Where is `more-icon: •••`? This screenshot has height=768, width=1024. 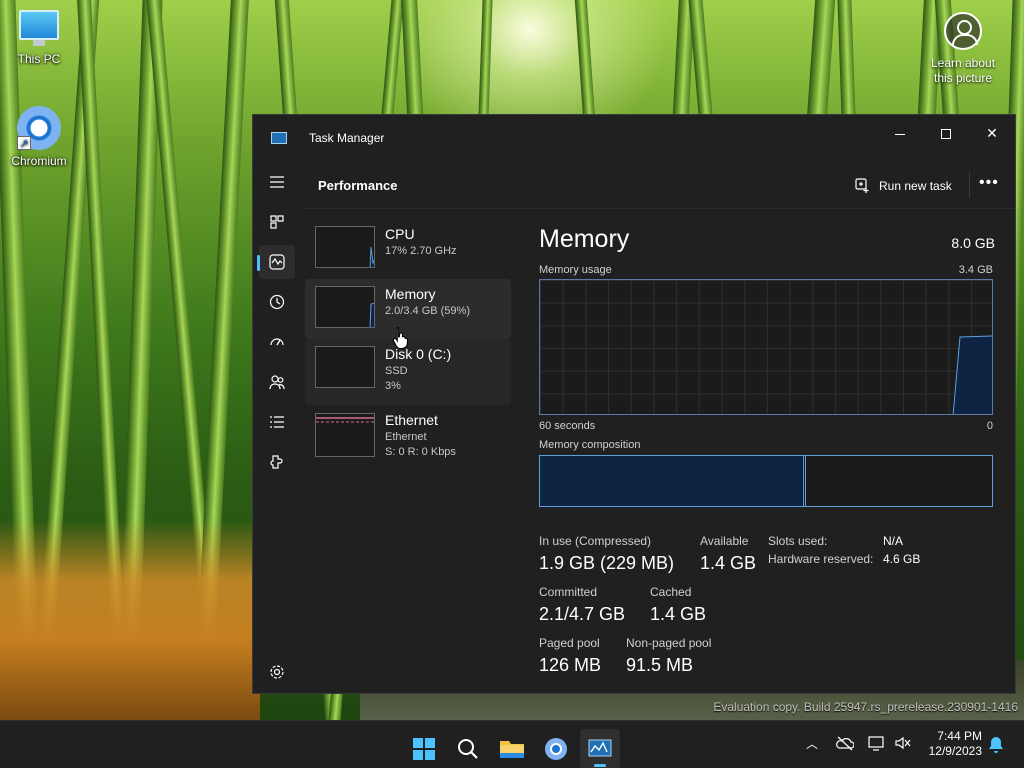 more-icon: ••• is located at coordinates (989, 182).